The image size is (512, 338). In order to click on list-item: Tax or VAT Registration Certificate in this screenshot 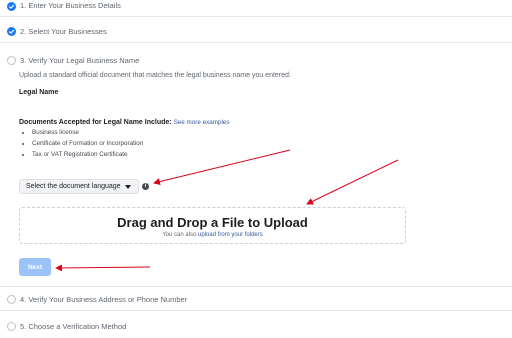, I will do `click(87, 155)`.